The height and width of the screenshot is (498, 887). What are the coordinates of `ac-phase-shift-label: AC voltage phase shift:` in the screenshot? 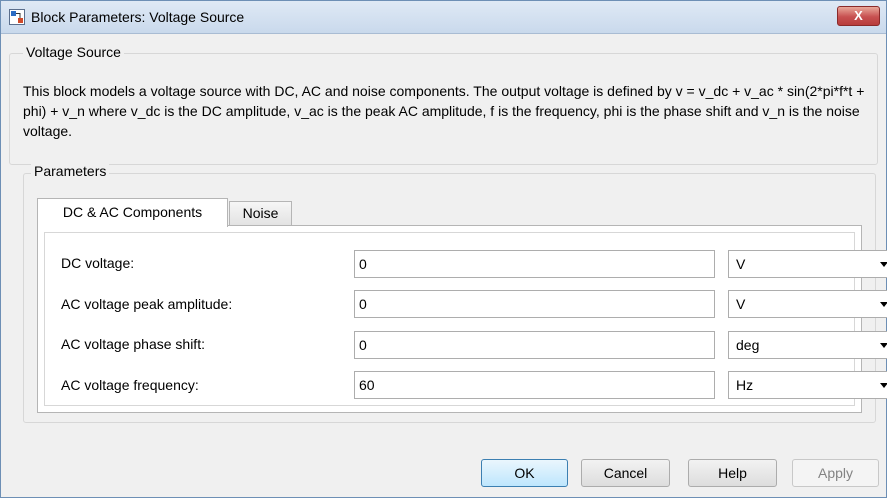 It's located at (133, 344).